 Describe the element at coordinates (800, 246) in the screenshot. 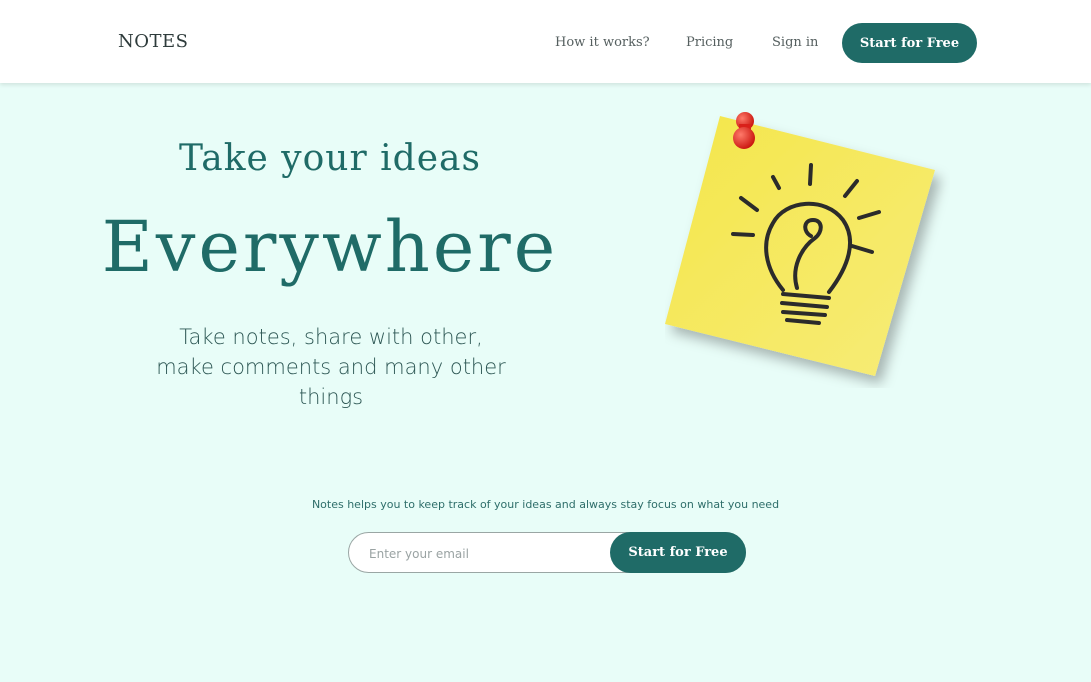

I see `sticky-note` at that location.